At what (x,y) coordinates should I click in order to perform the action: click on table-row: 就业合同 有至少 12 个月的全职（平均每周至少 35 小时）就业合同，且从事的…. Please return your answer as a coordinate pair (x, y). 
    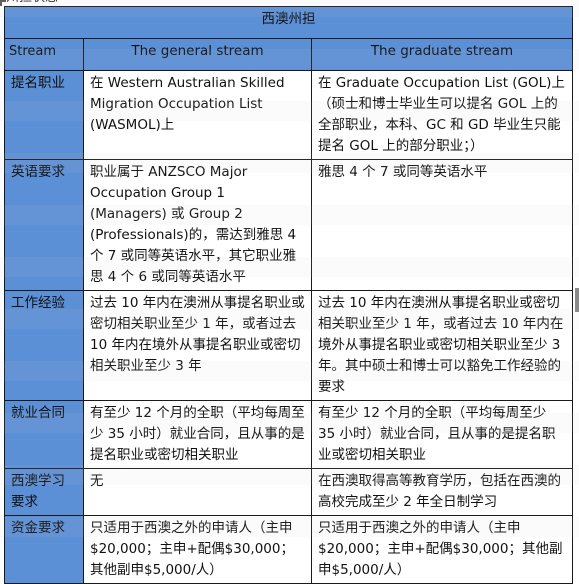
    Looking at the image, I should click on (289, 434).